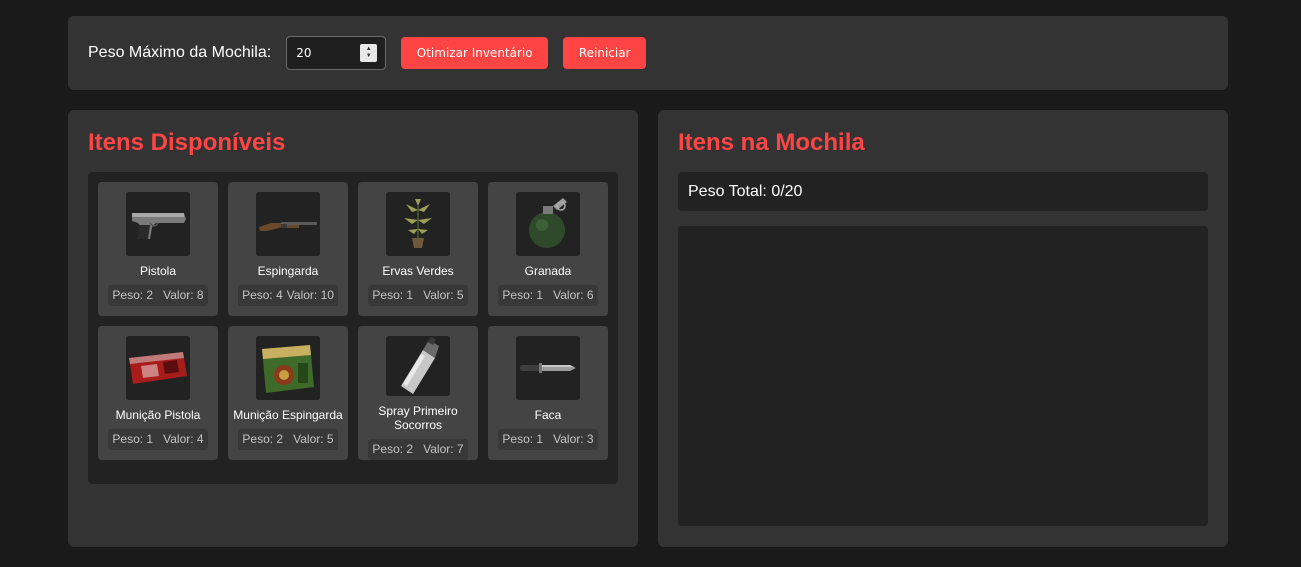 The height and width of the screenshot is (567, 1301). I want to click on item-stats: Peso: 1 Valor: 5, so click(418, 295).